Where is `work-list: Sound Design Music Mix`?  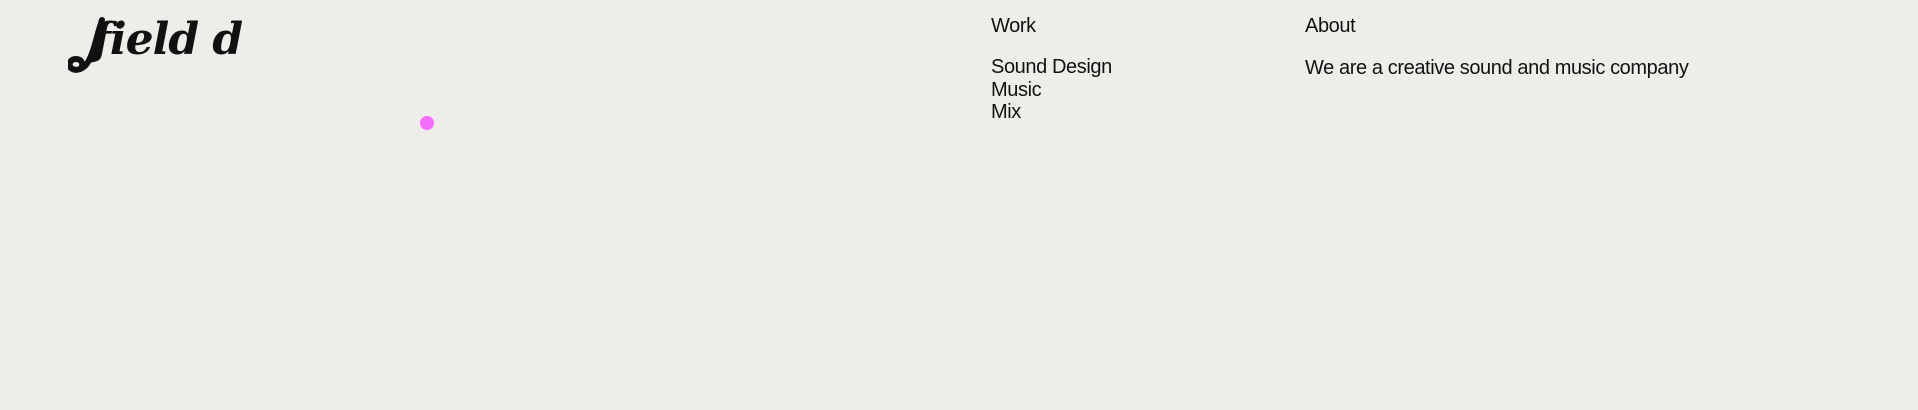
work-list: Sound Design Music Mix is located at coordinates (1051, 90).